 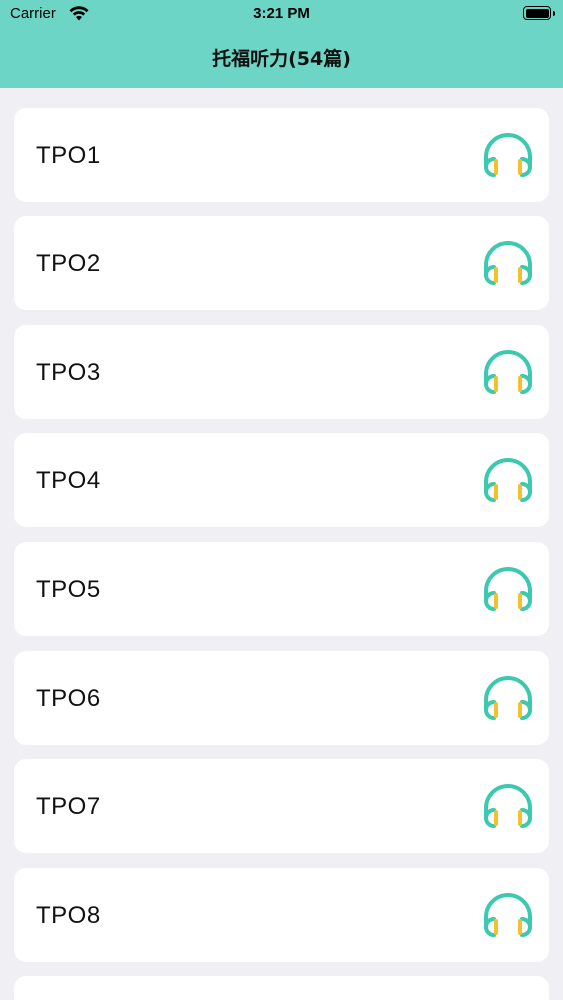 What do you see at coordinates (281, 698) in the screenshot?
I see `list-item: TPO6` at bounding box center [281, 698].